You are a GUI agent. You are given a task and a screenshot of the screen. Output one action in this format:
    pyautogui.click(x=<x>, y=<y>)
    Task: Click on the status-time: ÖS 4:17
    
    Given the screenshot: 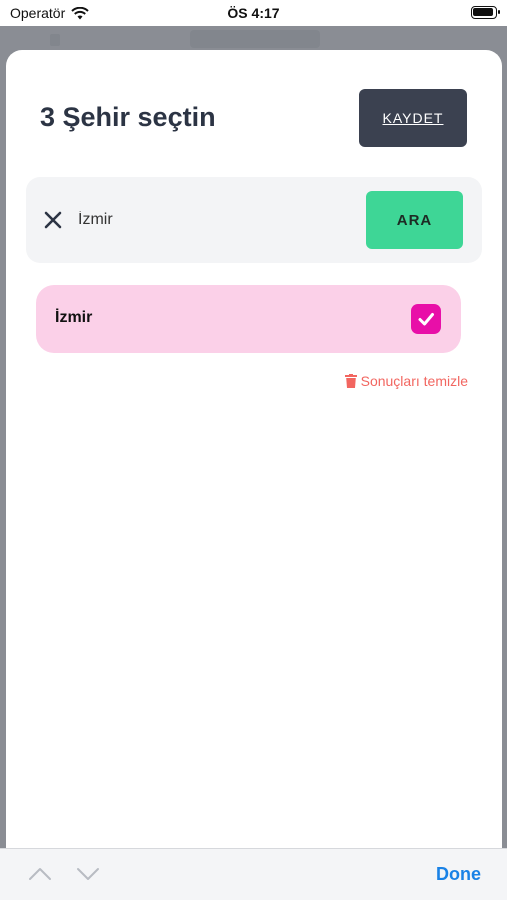 What is the action you would take?
    pyautogui.click(x=253, y=13)
    